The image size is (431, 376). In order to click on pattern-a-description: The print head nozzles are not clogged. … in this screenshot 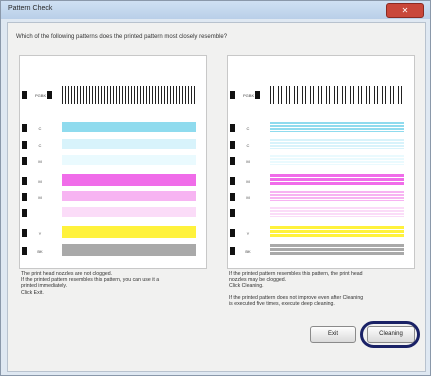, I will do `click(116, 283)`.